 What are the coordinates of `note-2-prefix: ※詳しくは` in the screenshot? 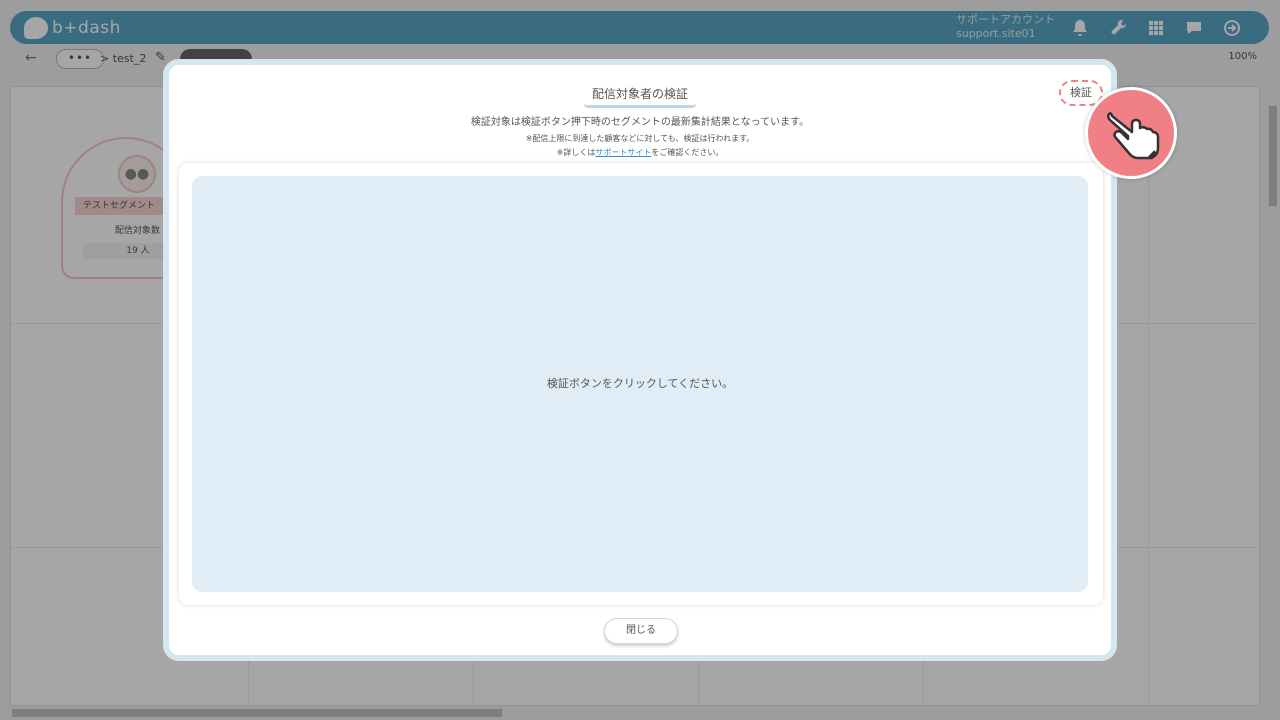 It's located at (576, 152).